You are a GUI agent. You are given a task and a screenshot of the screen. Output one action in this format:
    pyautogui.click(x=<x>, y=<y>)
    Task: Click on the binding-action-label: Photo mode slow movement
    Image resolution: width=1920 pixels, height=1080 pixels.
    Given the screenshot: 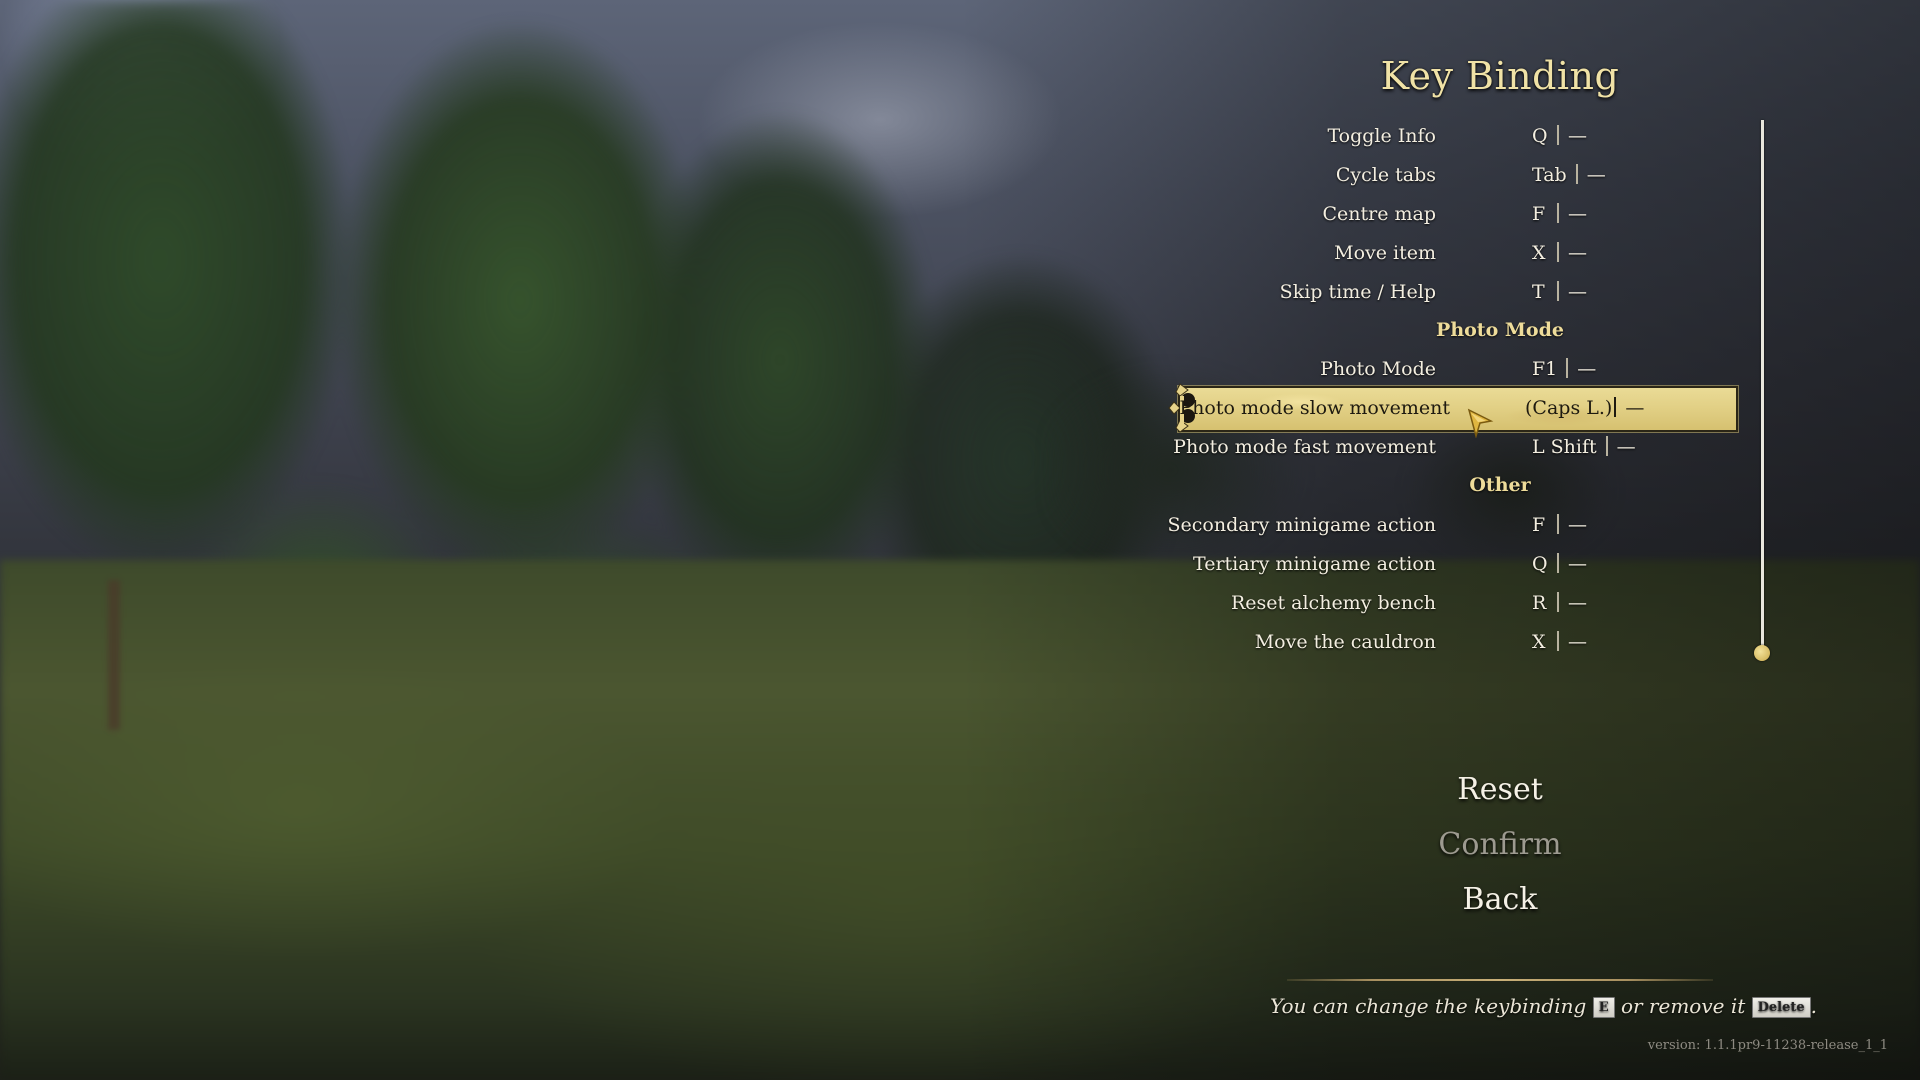 What is the action you would take?
    pyautogui.click(x=1314, y=408)
    